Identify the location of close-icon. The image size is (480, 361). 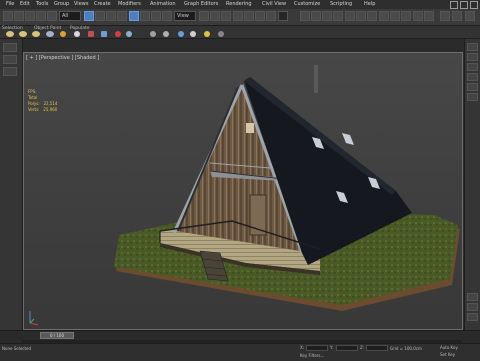
(474, 5).